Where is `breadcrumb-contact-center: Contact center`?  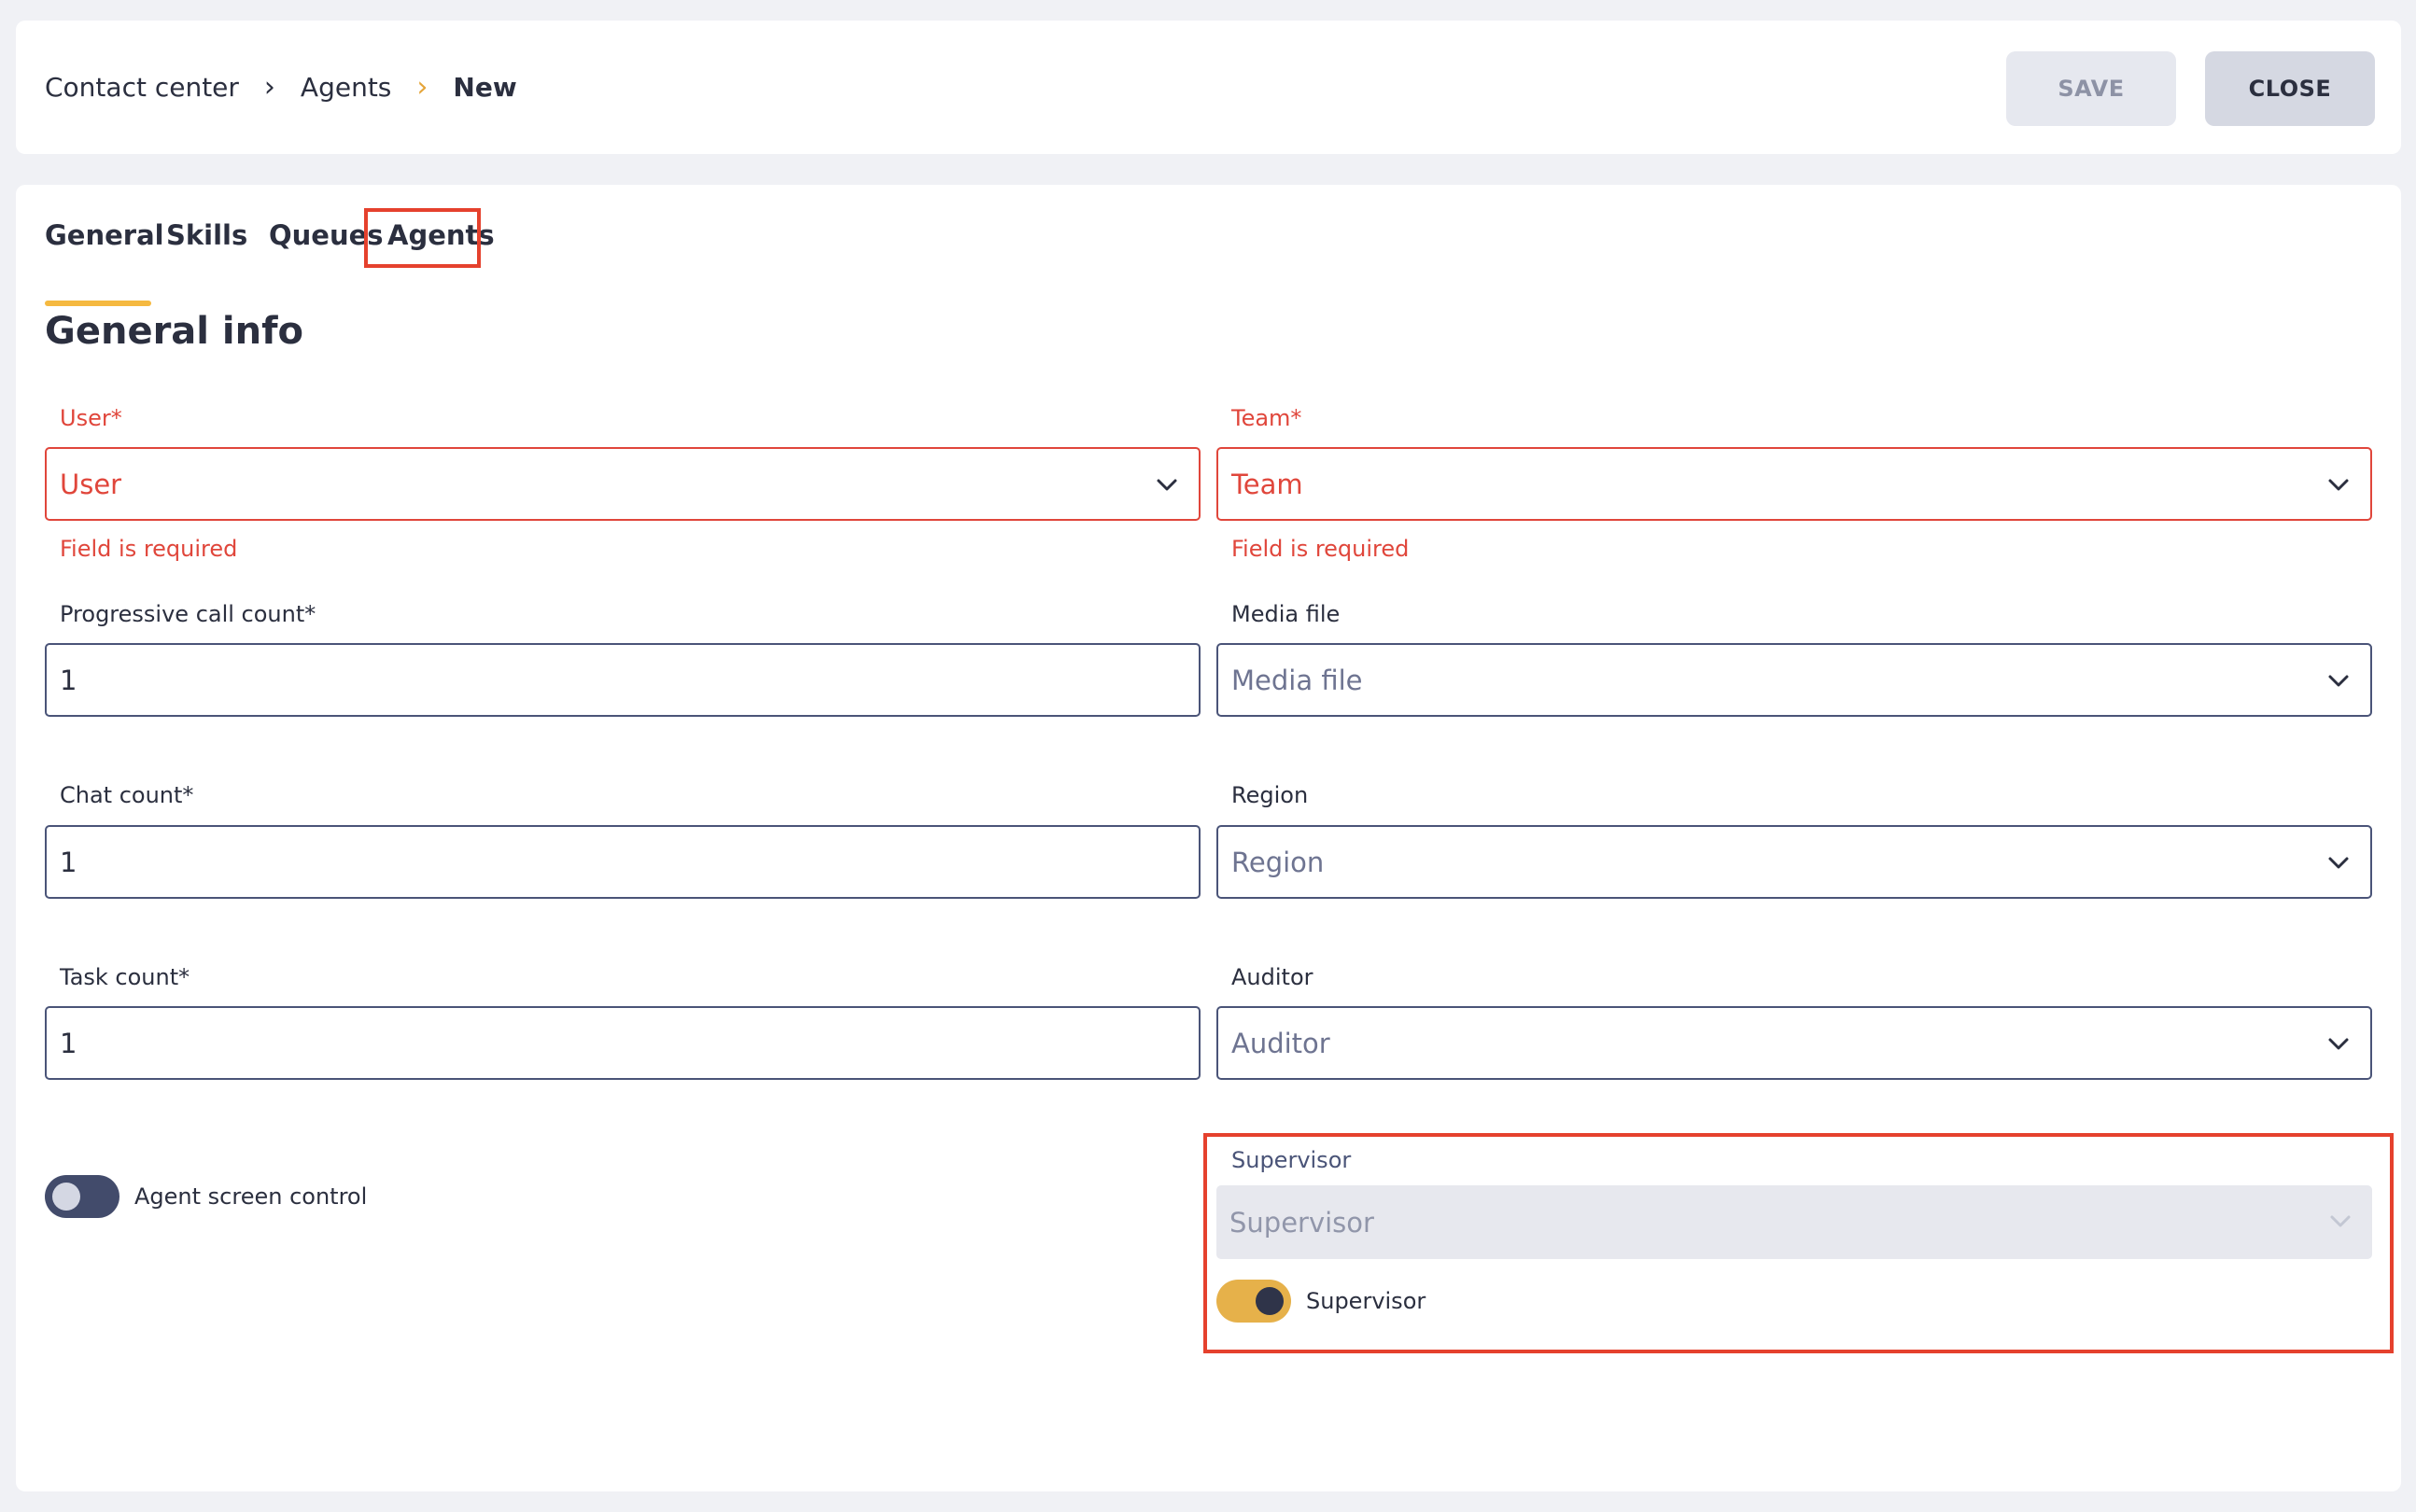 breadcrumb-contact-center: Contact center is located at coordinates (142, 87).